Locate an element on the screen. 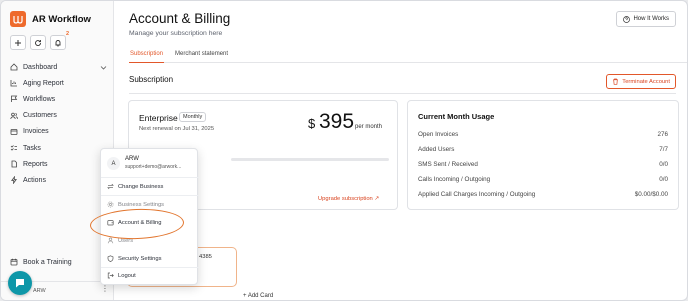  notifications-button: 2 is located at coordinates (59, 40).